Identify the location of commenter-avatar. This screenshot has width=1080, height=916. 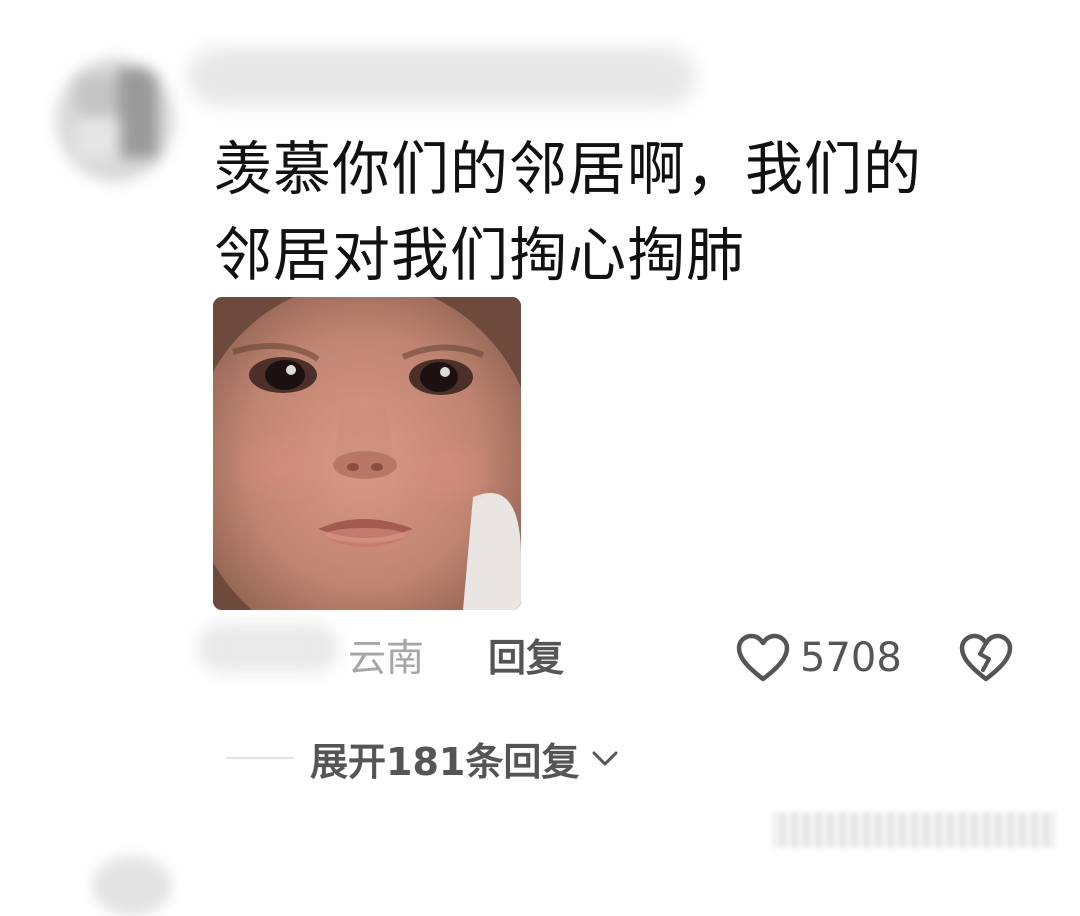
(115, 120).